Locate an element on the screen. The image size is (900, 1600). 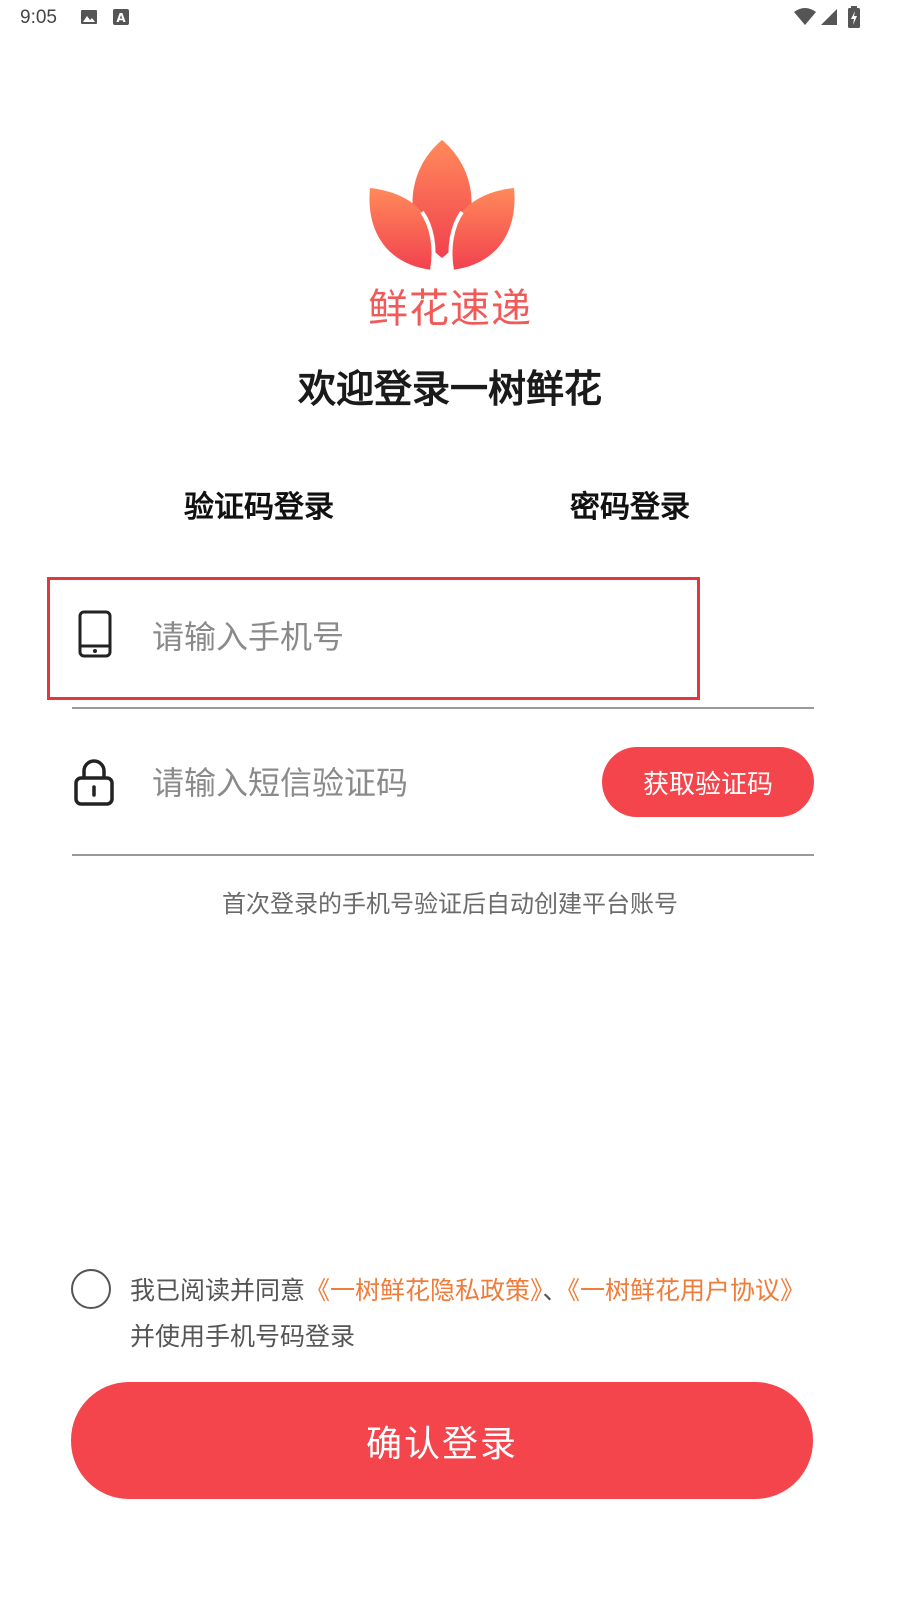
sms-divider is located at coordinates (443, 855).